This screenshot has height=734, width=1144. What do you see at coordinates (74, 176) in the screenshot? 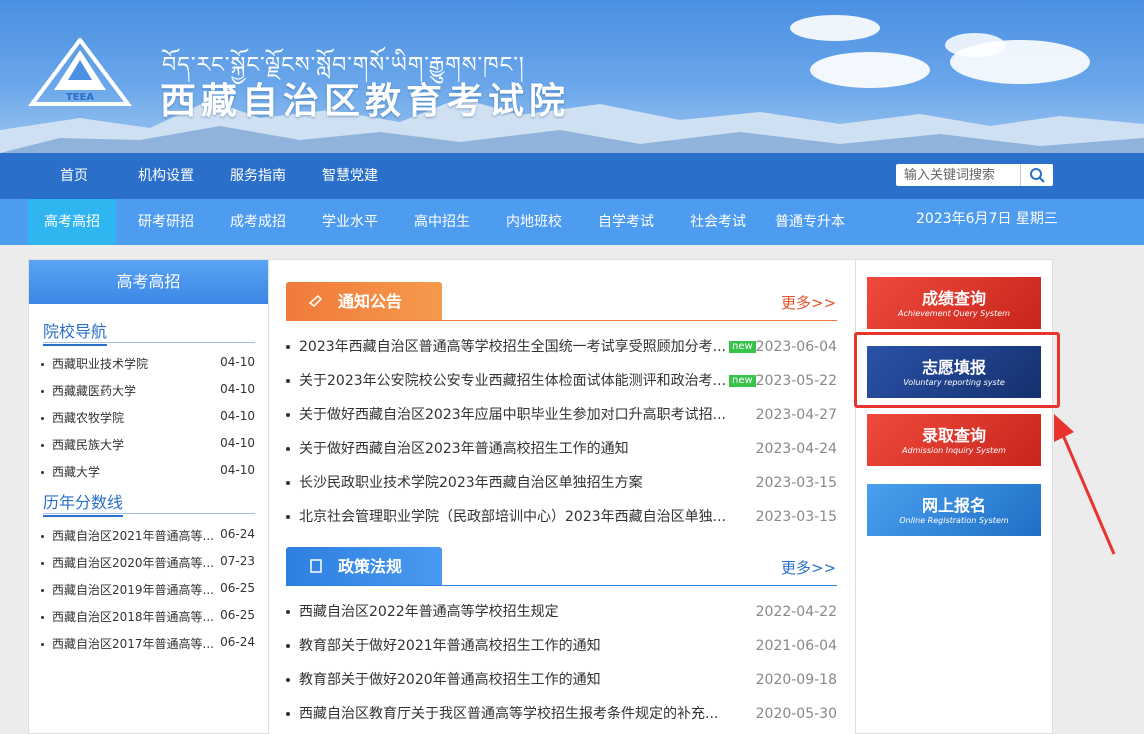
I see `nav-home: 首页` at bounding box center [74, 176].